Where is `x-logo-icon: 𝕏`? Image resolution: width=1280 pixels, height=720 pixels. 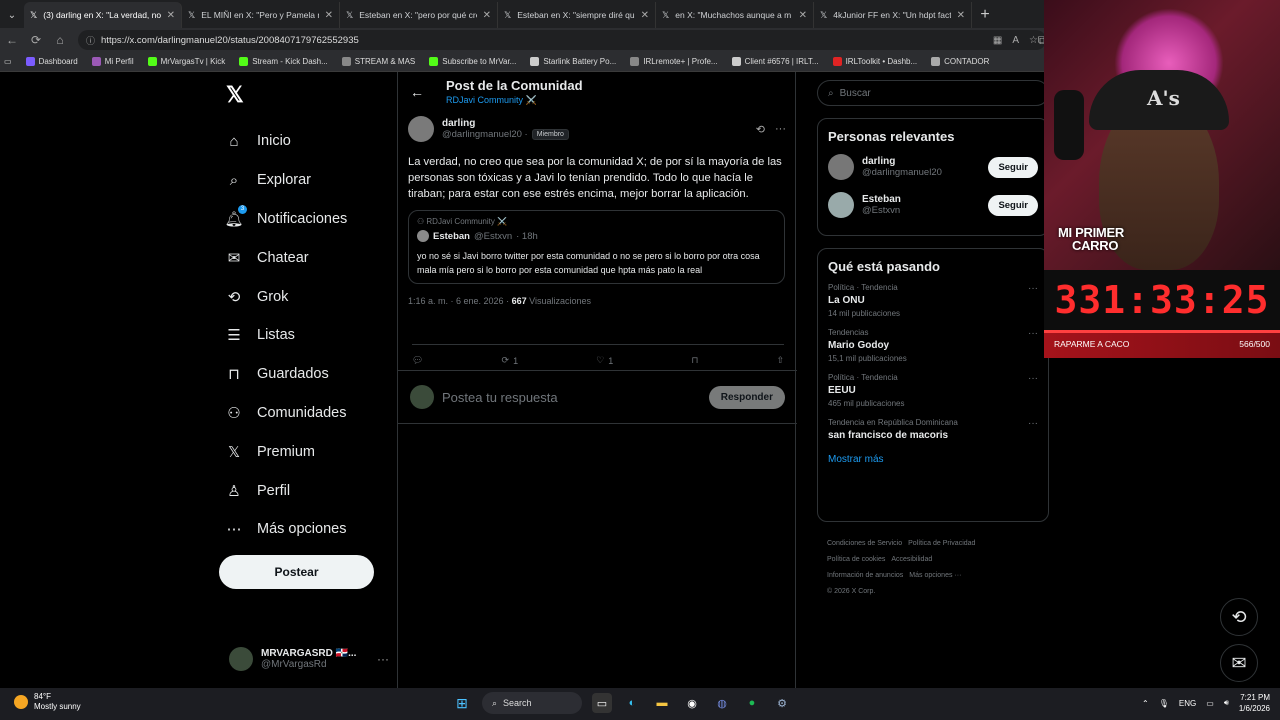 x-logo-icon: 𝕏 is located at coordinates (235, 95).